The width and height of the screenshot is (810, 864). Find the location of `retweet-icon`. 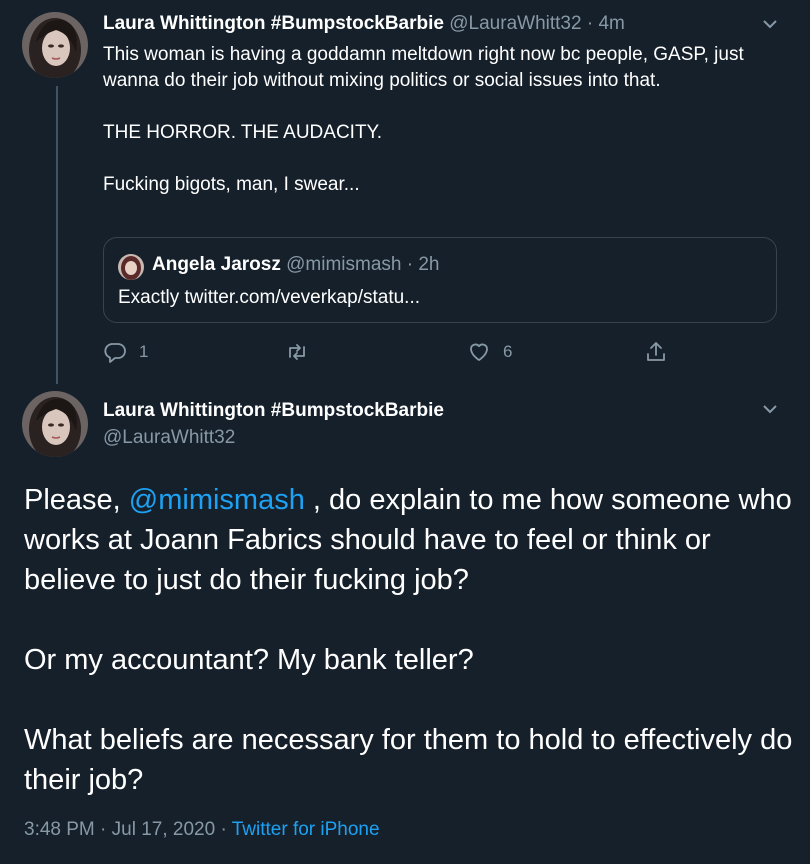

retweet-icon is located at coordinates (297, 352).